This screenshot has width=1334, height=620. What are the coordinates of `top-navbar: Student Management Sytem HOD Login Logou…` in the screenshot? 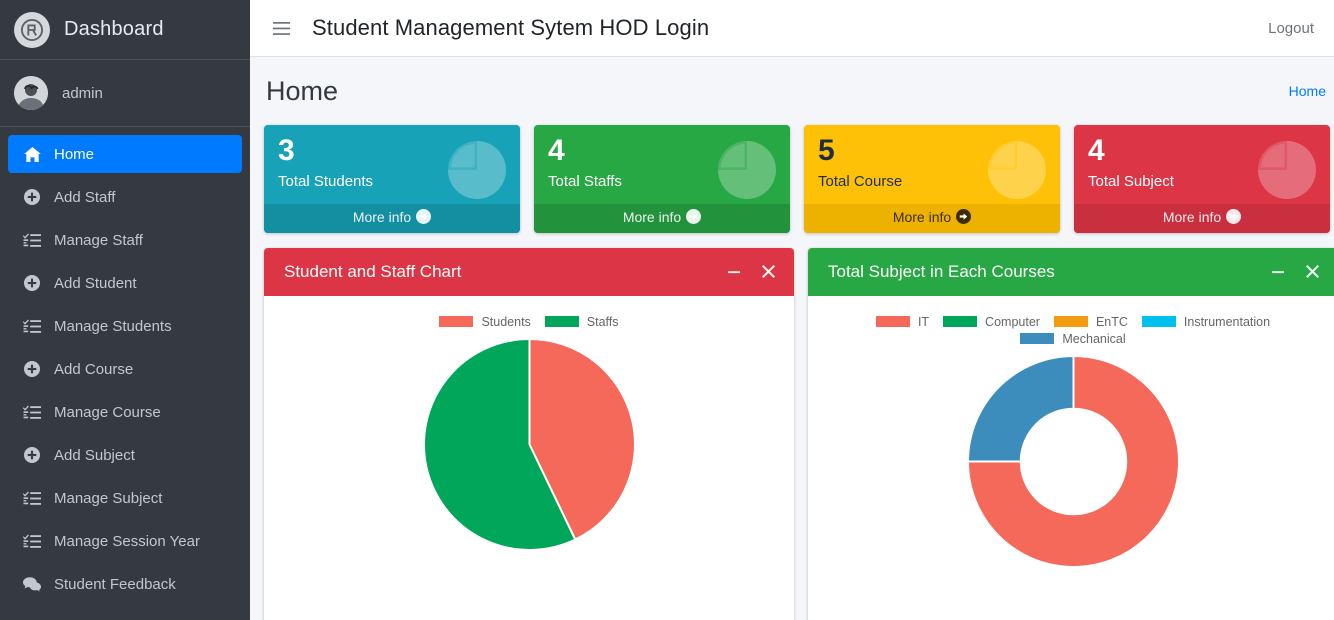 It's located at (792, 28).